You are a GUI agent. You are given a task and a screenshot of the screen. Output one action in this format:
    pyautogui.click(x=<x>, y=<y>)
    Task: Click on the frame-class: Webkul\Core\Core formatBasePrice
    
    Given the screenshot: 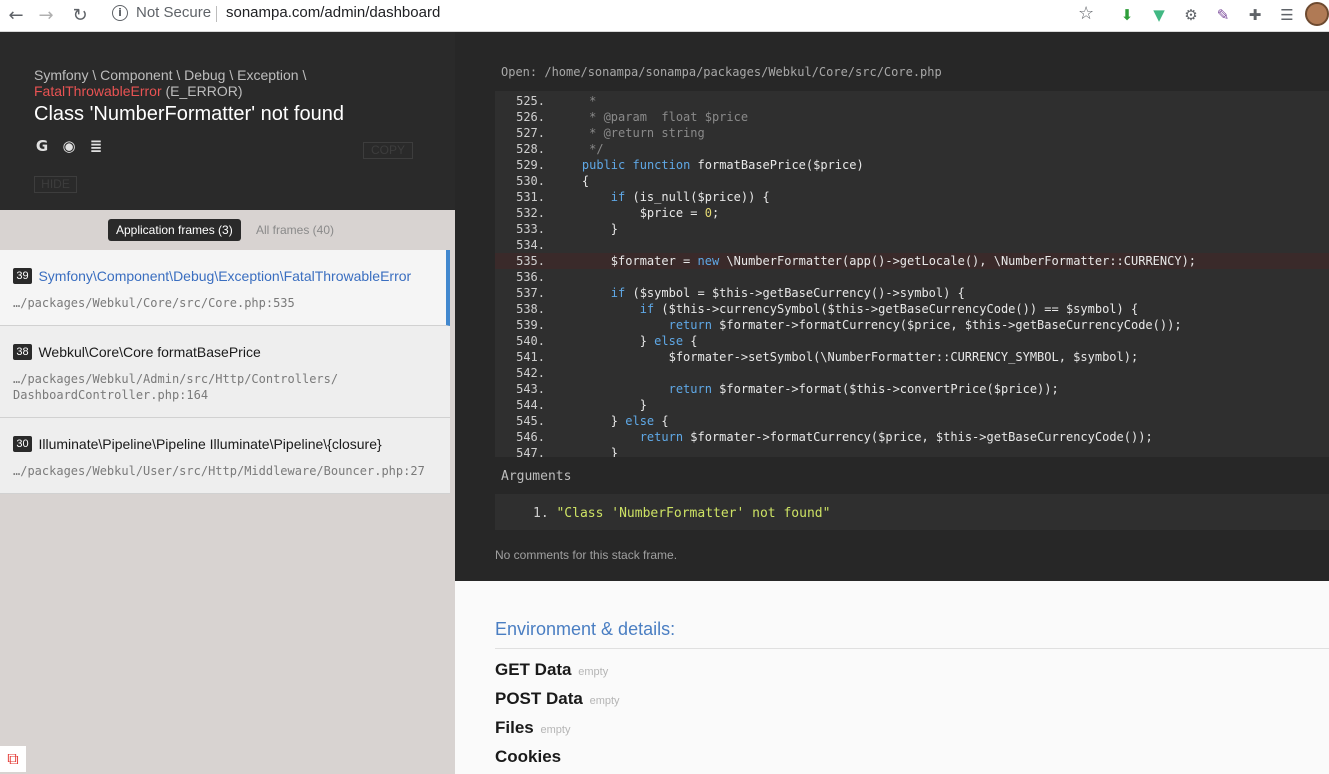 What is the action you would take?
    pyautogui.click(x=149, y=351)
    